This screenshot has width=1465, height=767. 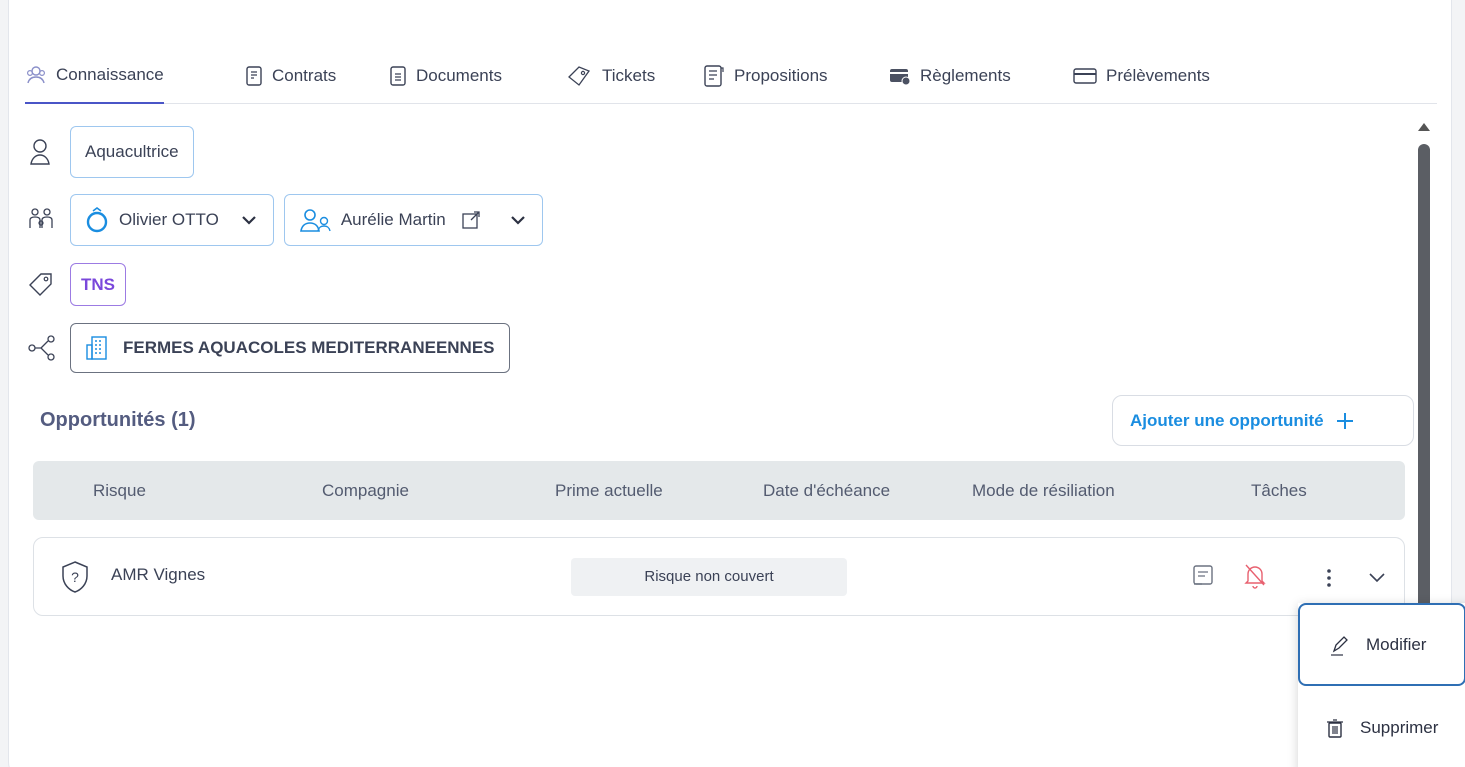 I want to click on plus-icon, so click(x=1344, y=420).